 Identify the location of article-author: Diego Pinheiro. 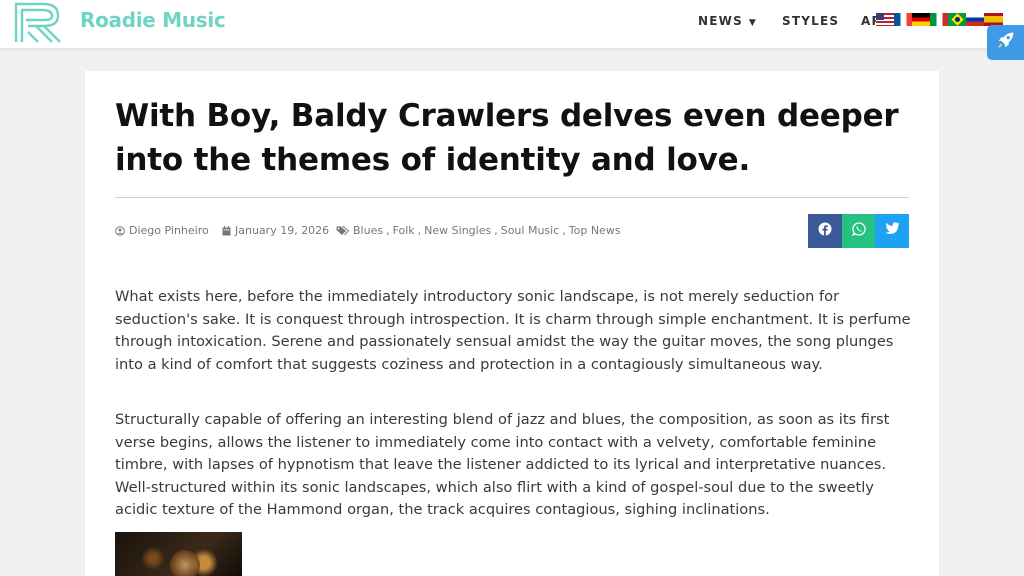
(162, 230).